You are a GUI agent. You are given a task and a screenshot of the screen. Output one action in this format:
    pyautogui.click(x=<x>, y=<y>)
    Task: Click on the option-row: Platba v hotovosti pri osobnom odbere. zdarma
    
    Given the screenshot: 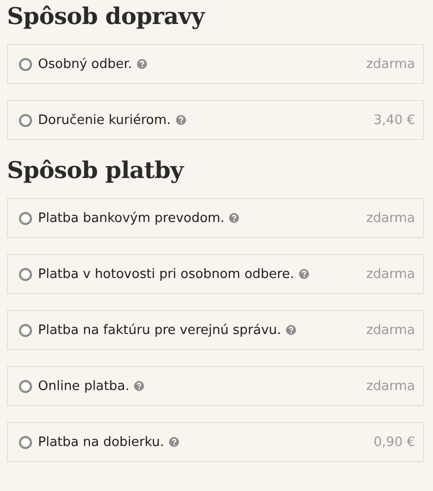 What is the action you would take?
    pyautogui.click(x=215, y=274)
    